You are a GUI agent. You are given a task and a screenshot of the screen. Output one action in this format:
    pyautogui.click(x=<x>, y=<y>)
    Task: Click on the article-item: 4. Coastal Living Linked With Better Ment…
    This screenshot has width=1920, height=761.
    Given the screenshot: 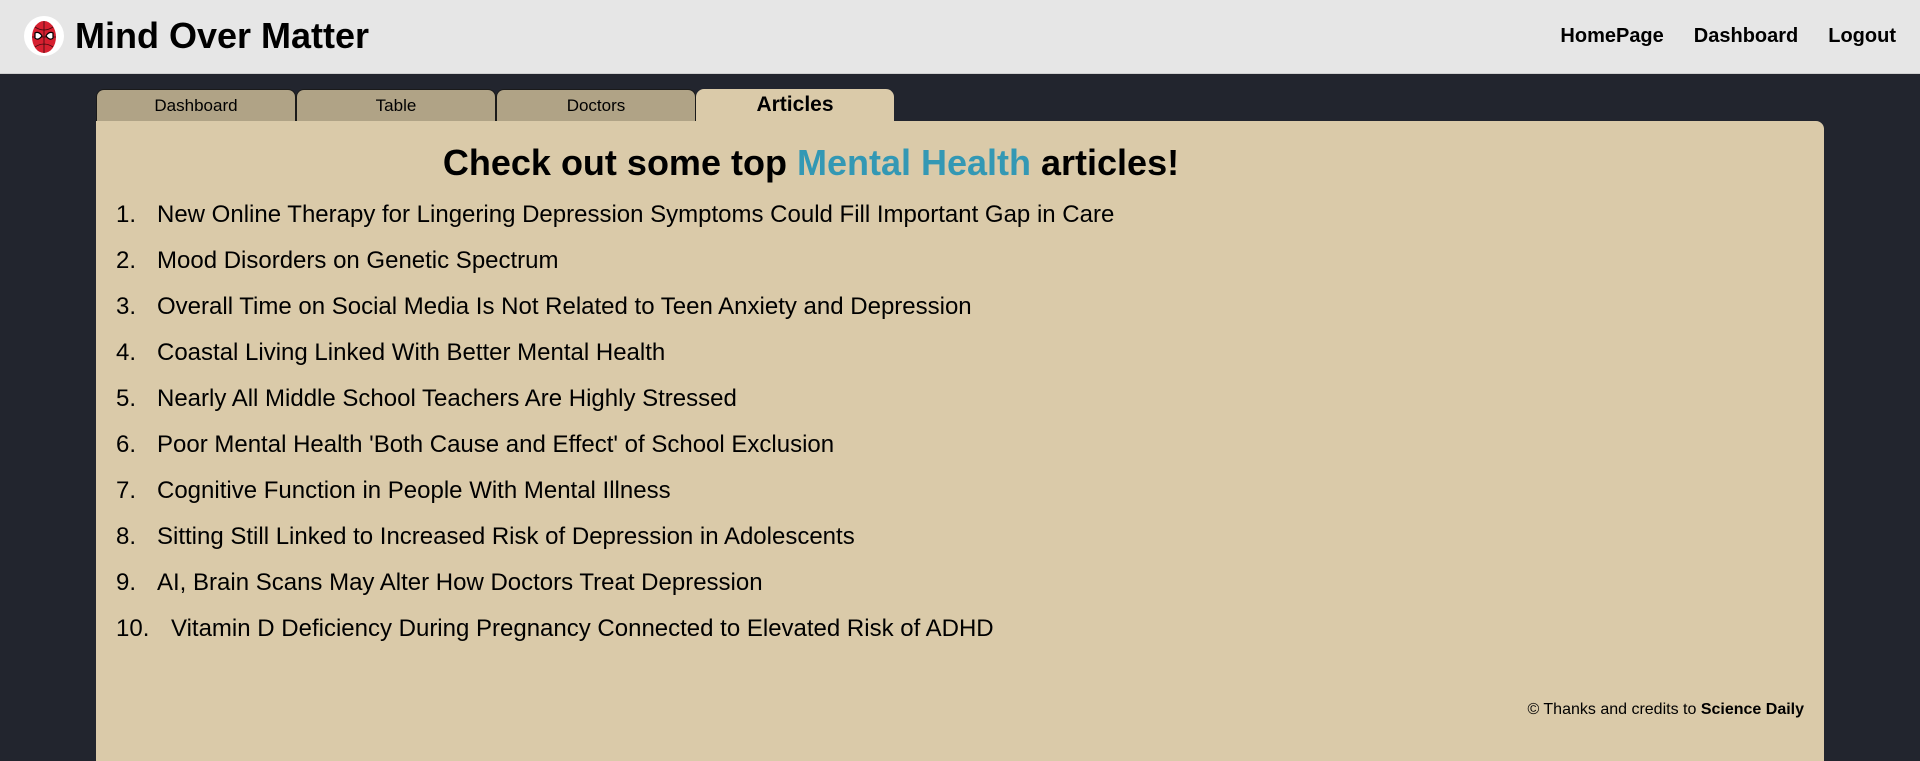 What is the action you would take?
    pyautogui.click(x=615, y=361)
    